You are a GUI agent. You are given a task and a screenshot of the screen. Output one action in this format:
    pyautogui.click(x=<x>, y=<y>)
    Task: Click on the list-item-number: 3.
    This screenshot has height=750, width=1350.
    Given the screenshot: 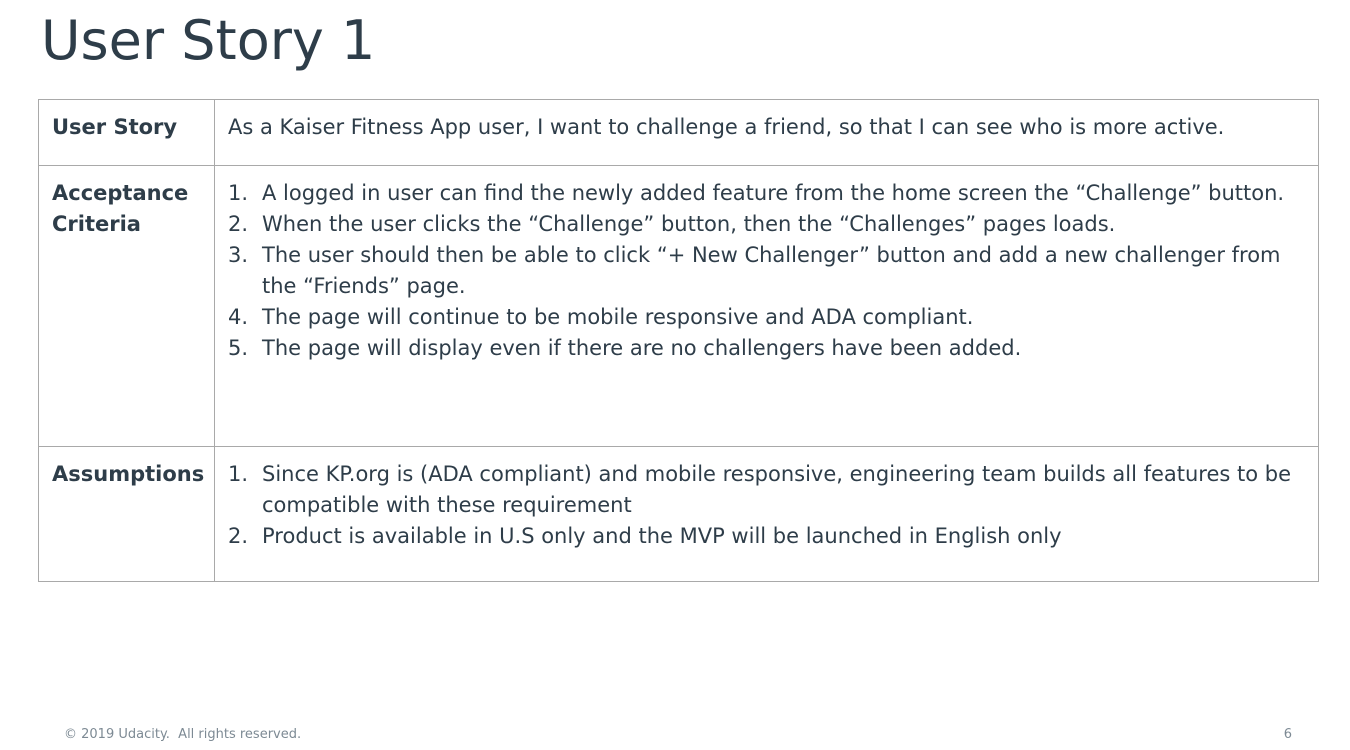 What is the action you would take?
    pyautogui.click(x=238, y=255)
    